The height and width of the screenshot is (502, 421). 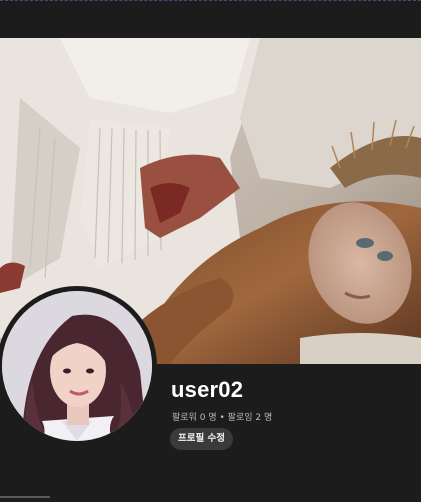 I want to click on bottom-divider, so click(x=25, y=497).